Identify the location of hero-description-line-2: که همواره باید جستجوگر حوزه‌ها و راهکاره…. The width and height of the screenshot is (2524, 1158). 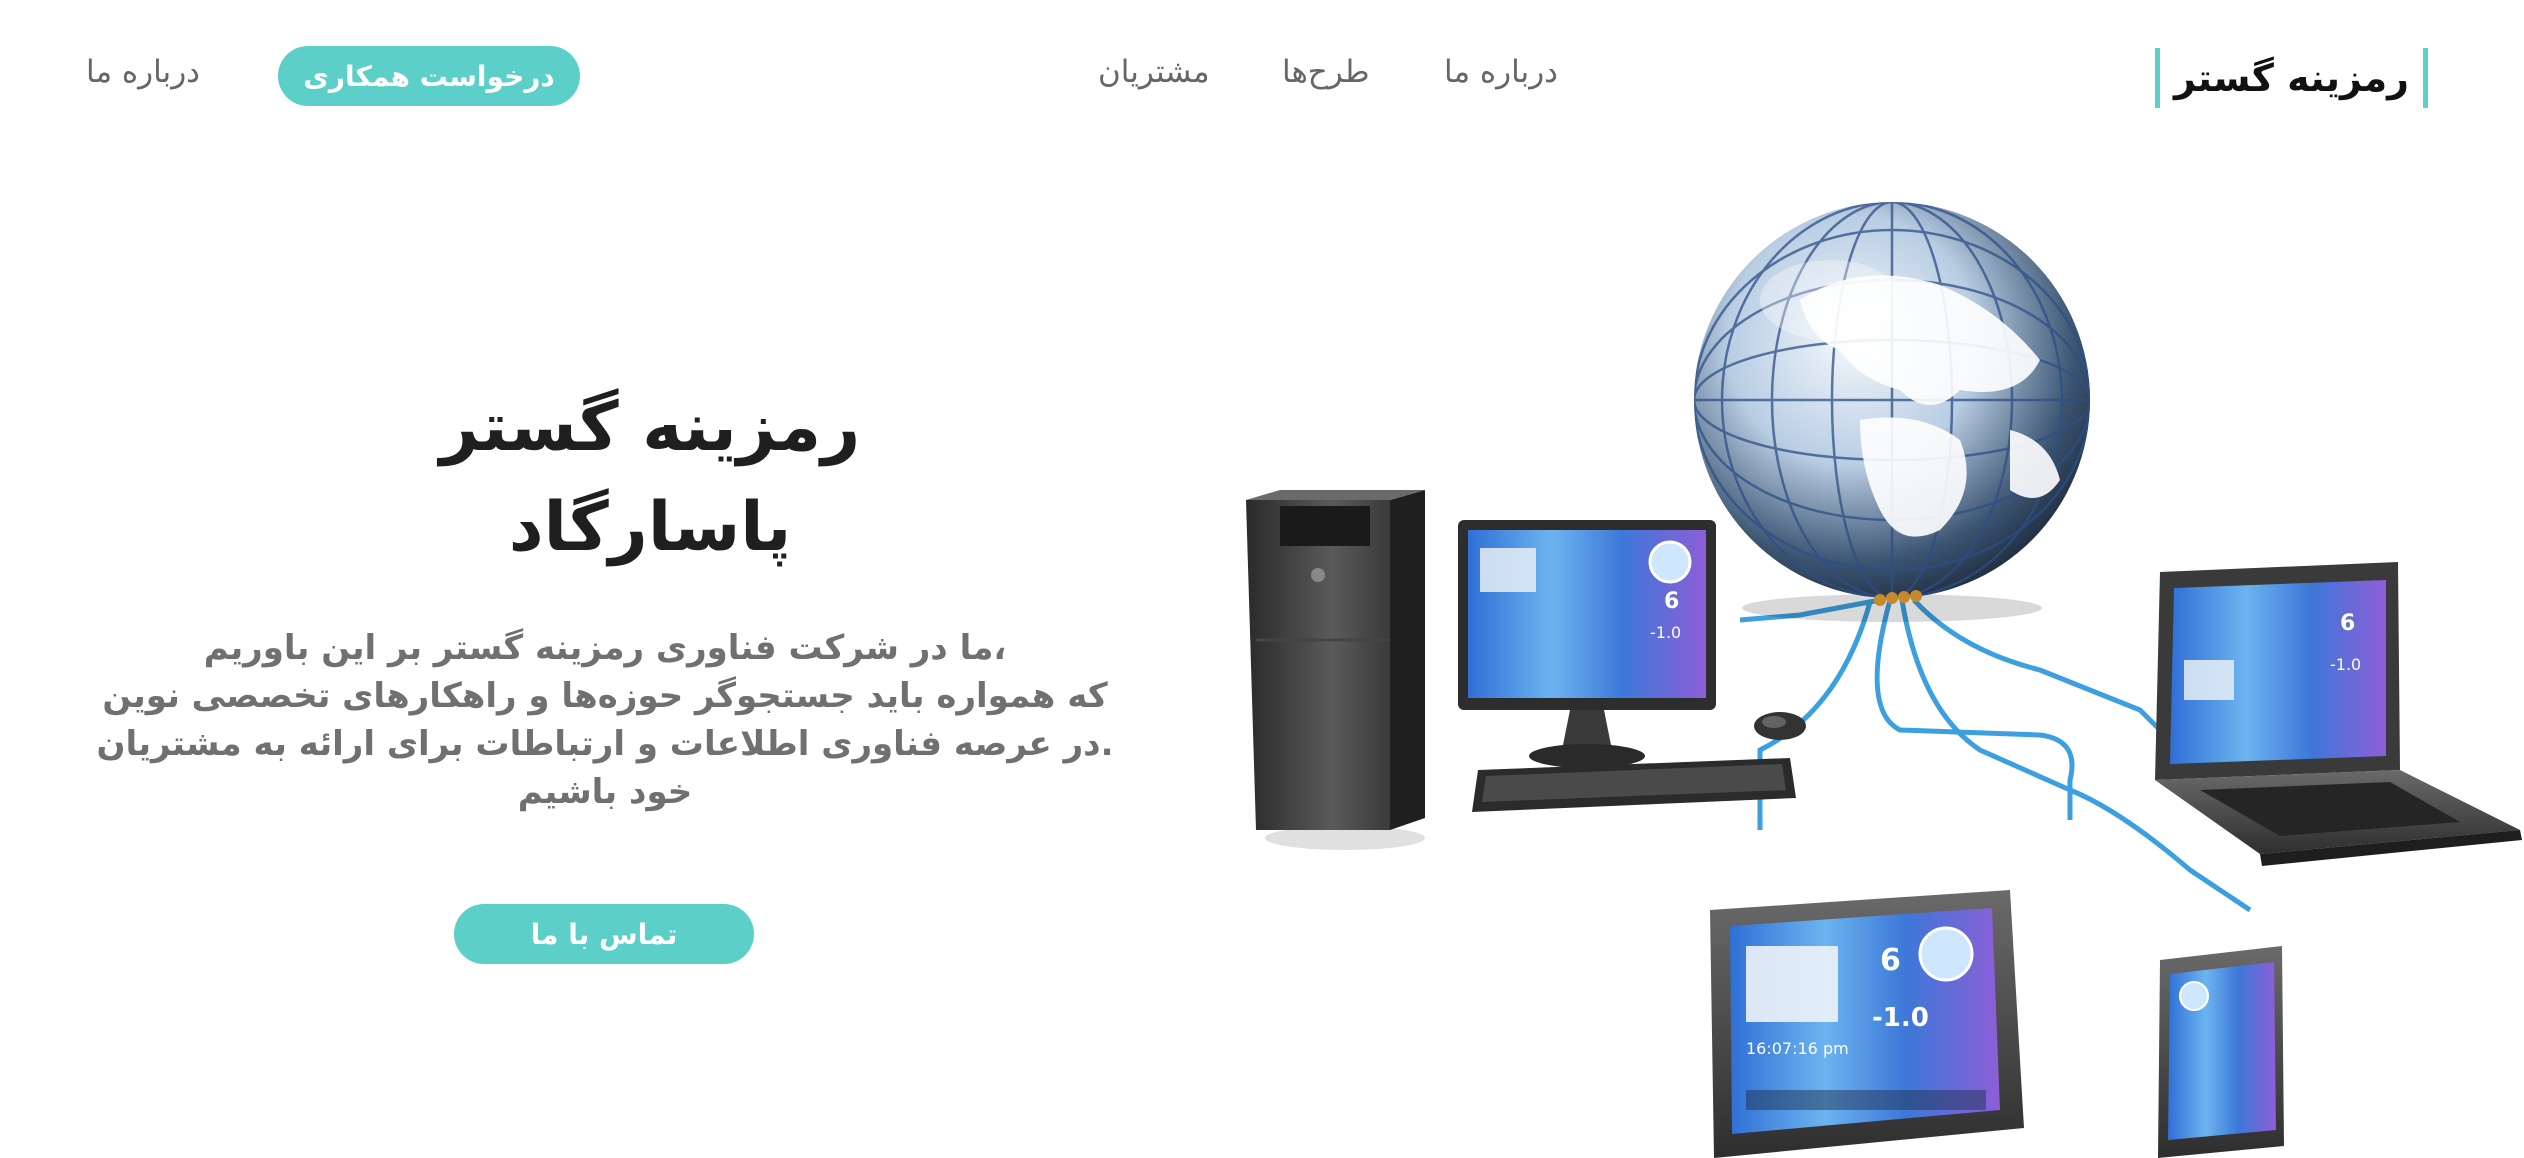
(605, 696).